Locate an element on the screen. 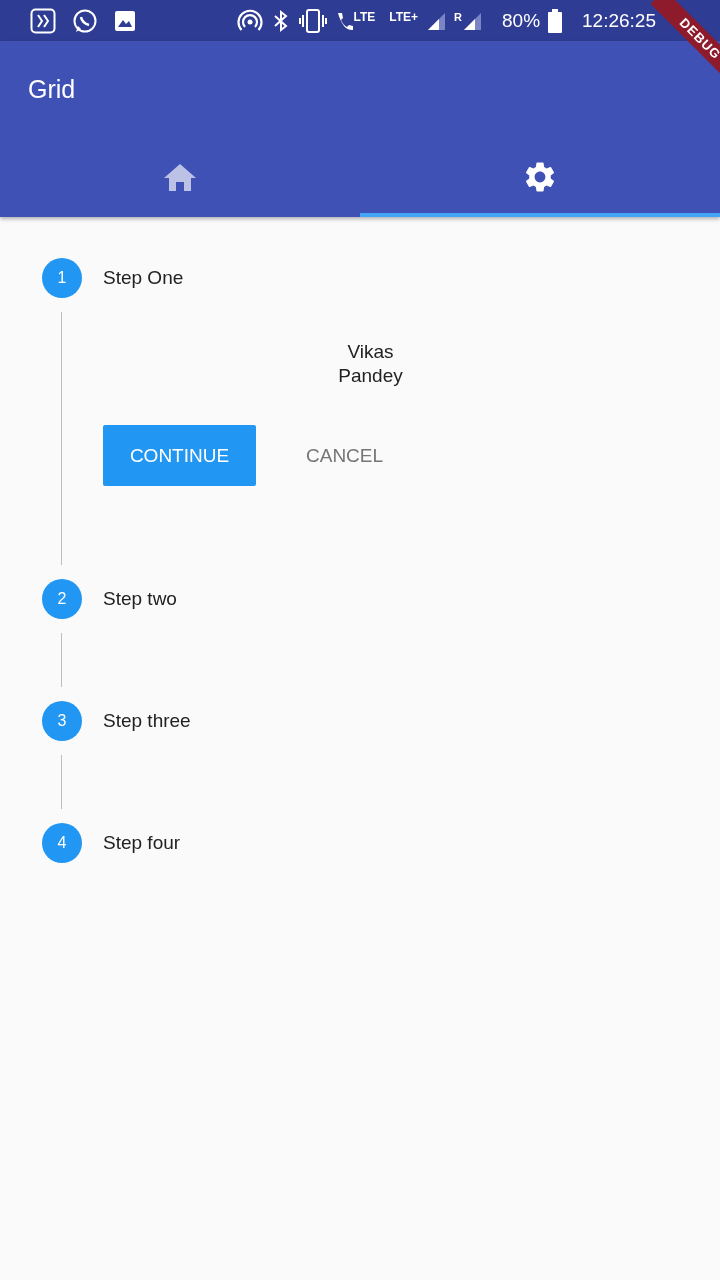  chat-icon is located at coordinates (85, 20).